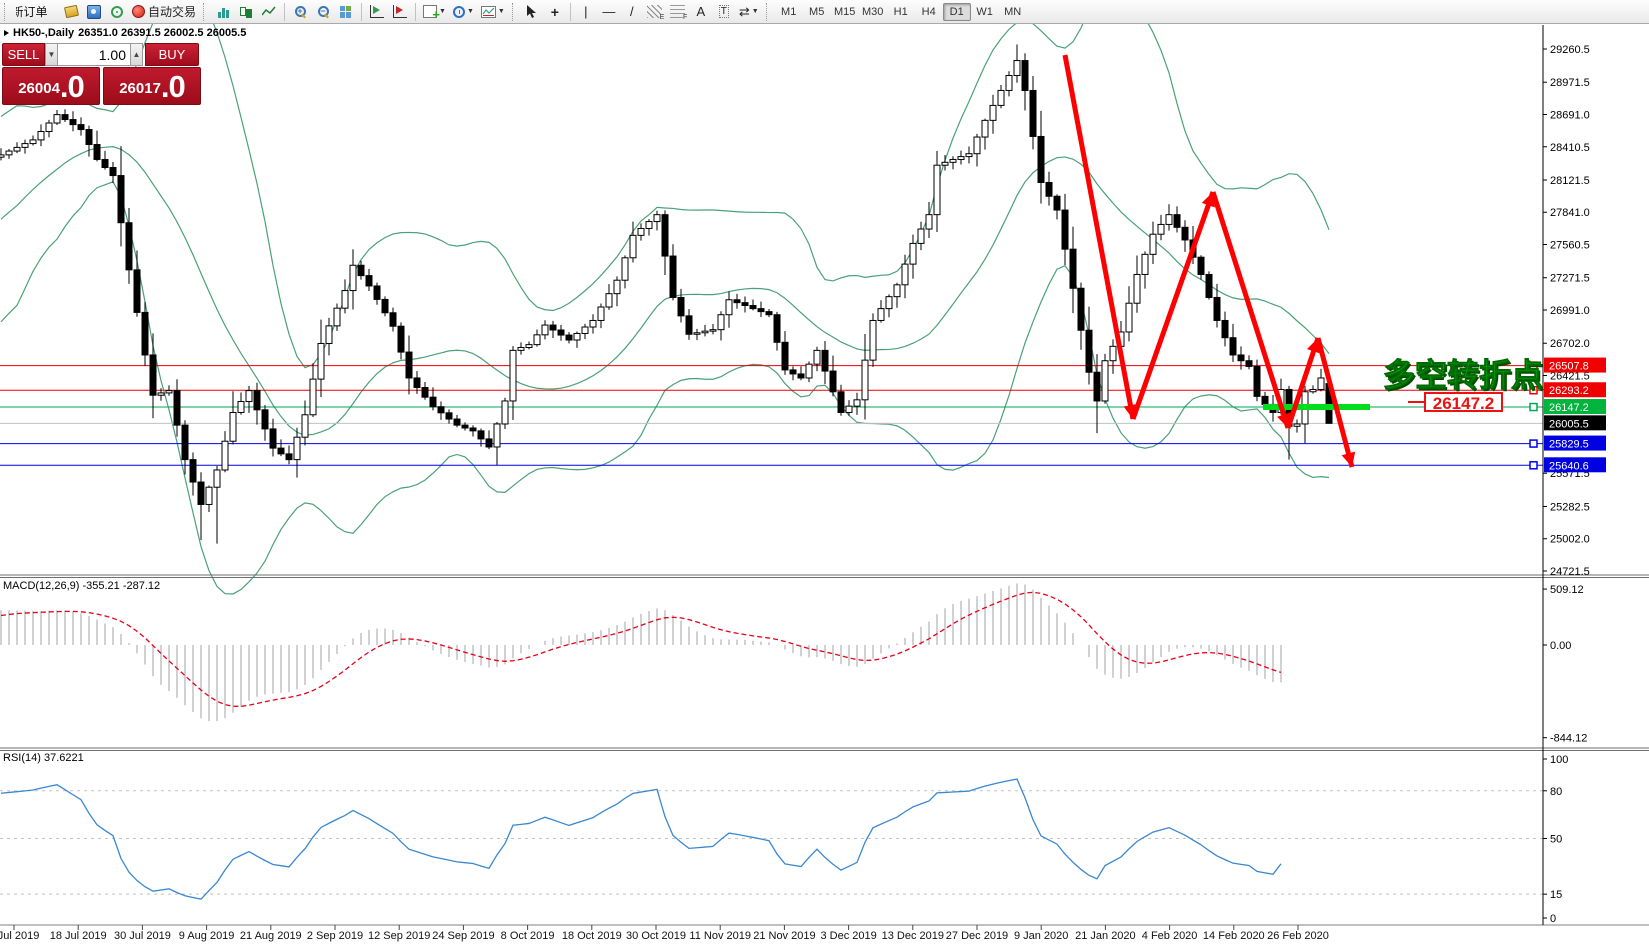 The image size is (1649, 946). What do you see at coordinates (1569, 367) in the screenshot?
I see `svg-text: 26507.8` at bounding box center [1569, 367].